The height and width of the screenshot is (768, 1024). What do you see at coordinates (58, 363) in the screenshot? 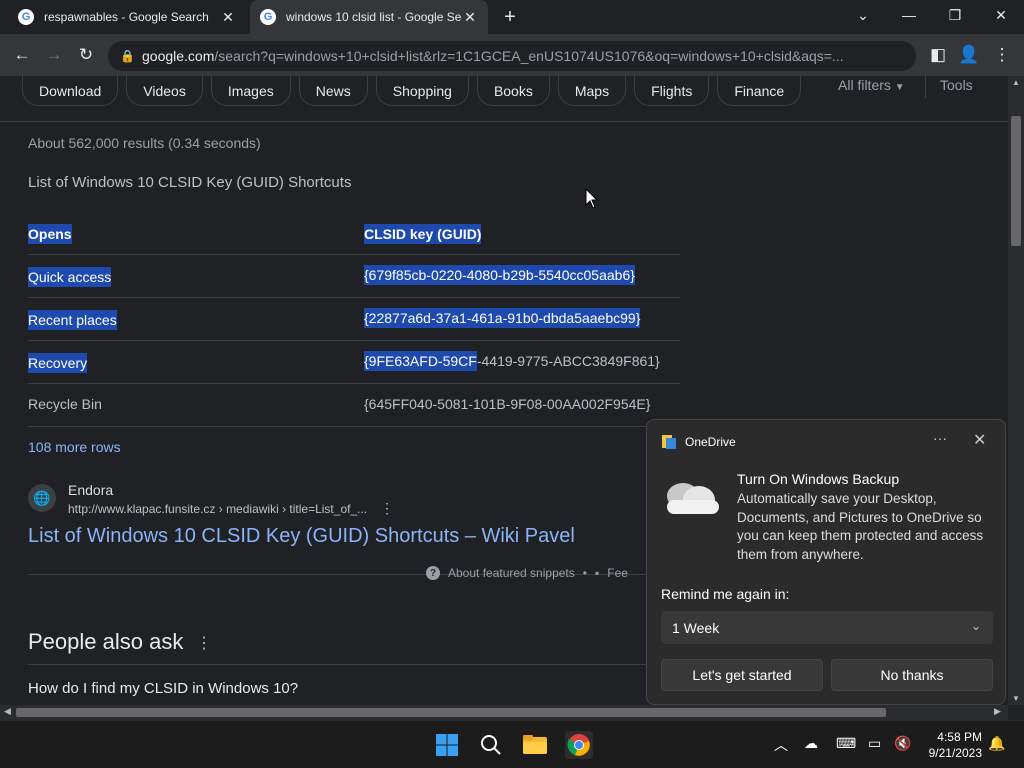
I see `table-cell-opens: Recovery` at bounding box center [58, 363].